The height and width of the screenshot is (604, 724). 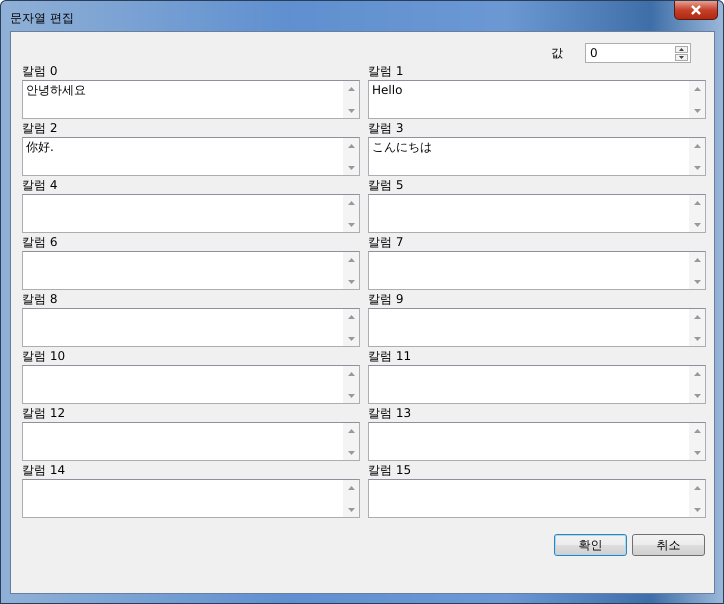 I want to click on field-label: 칼럼 11, so click(x=390, y=356).